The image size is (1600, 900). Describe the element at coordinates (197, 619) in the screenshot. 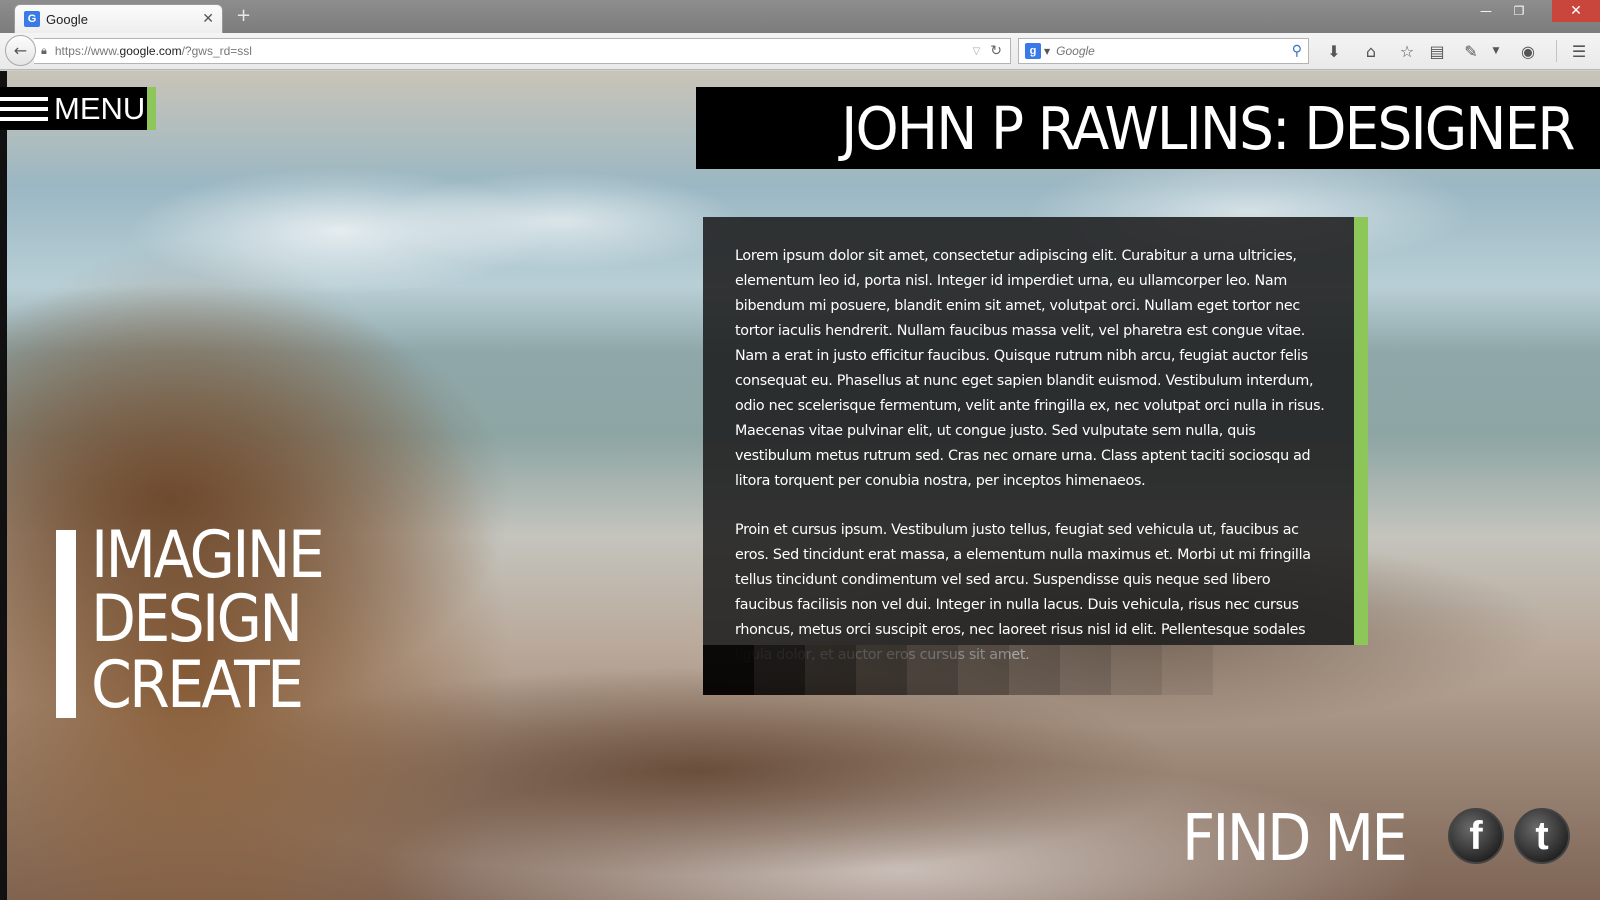

I see `tagline-design: DESIGN` at that location.